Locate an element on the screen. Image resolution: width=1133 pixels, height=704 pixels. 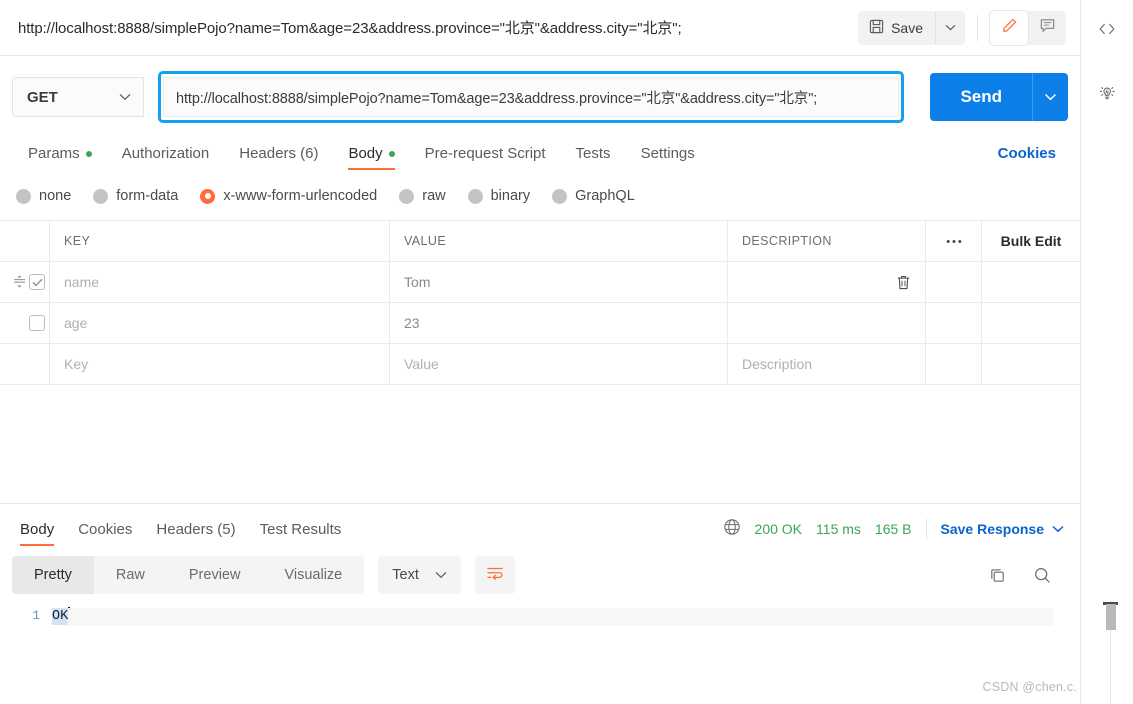
comments-button is located at coordinates (1047, 28).